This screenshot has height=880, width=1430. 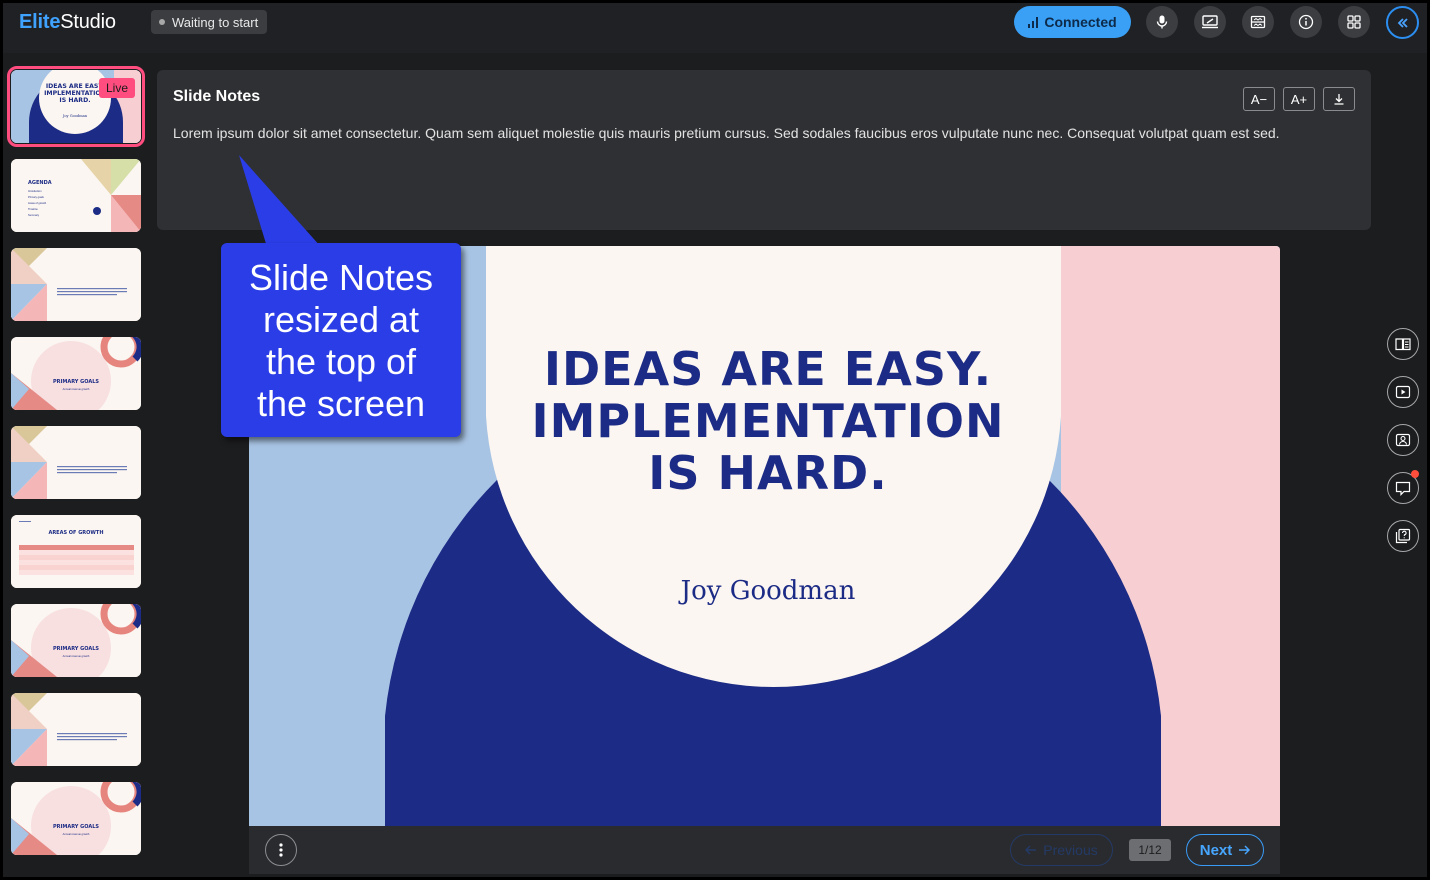 I want to click on app-logo: EliteStudio, so click(x=67, y=22).